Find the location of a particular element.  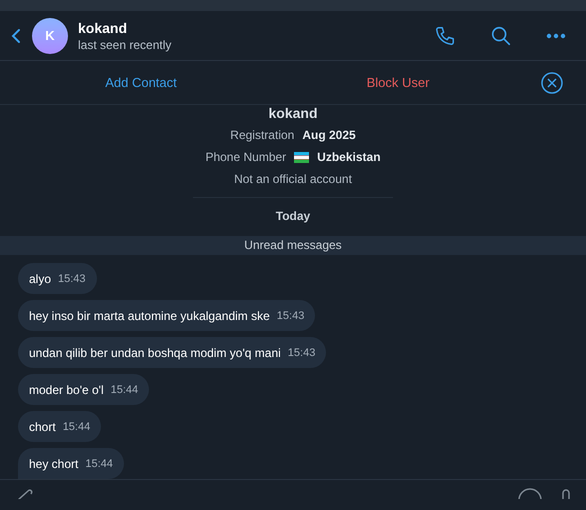

message-text: hey inso bir marta automine yukalgandim ske is located at coordinates (149, 316).